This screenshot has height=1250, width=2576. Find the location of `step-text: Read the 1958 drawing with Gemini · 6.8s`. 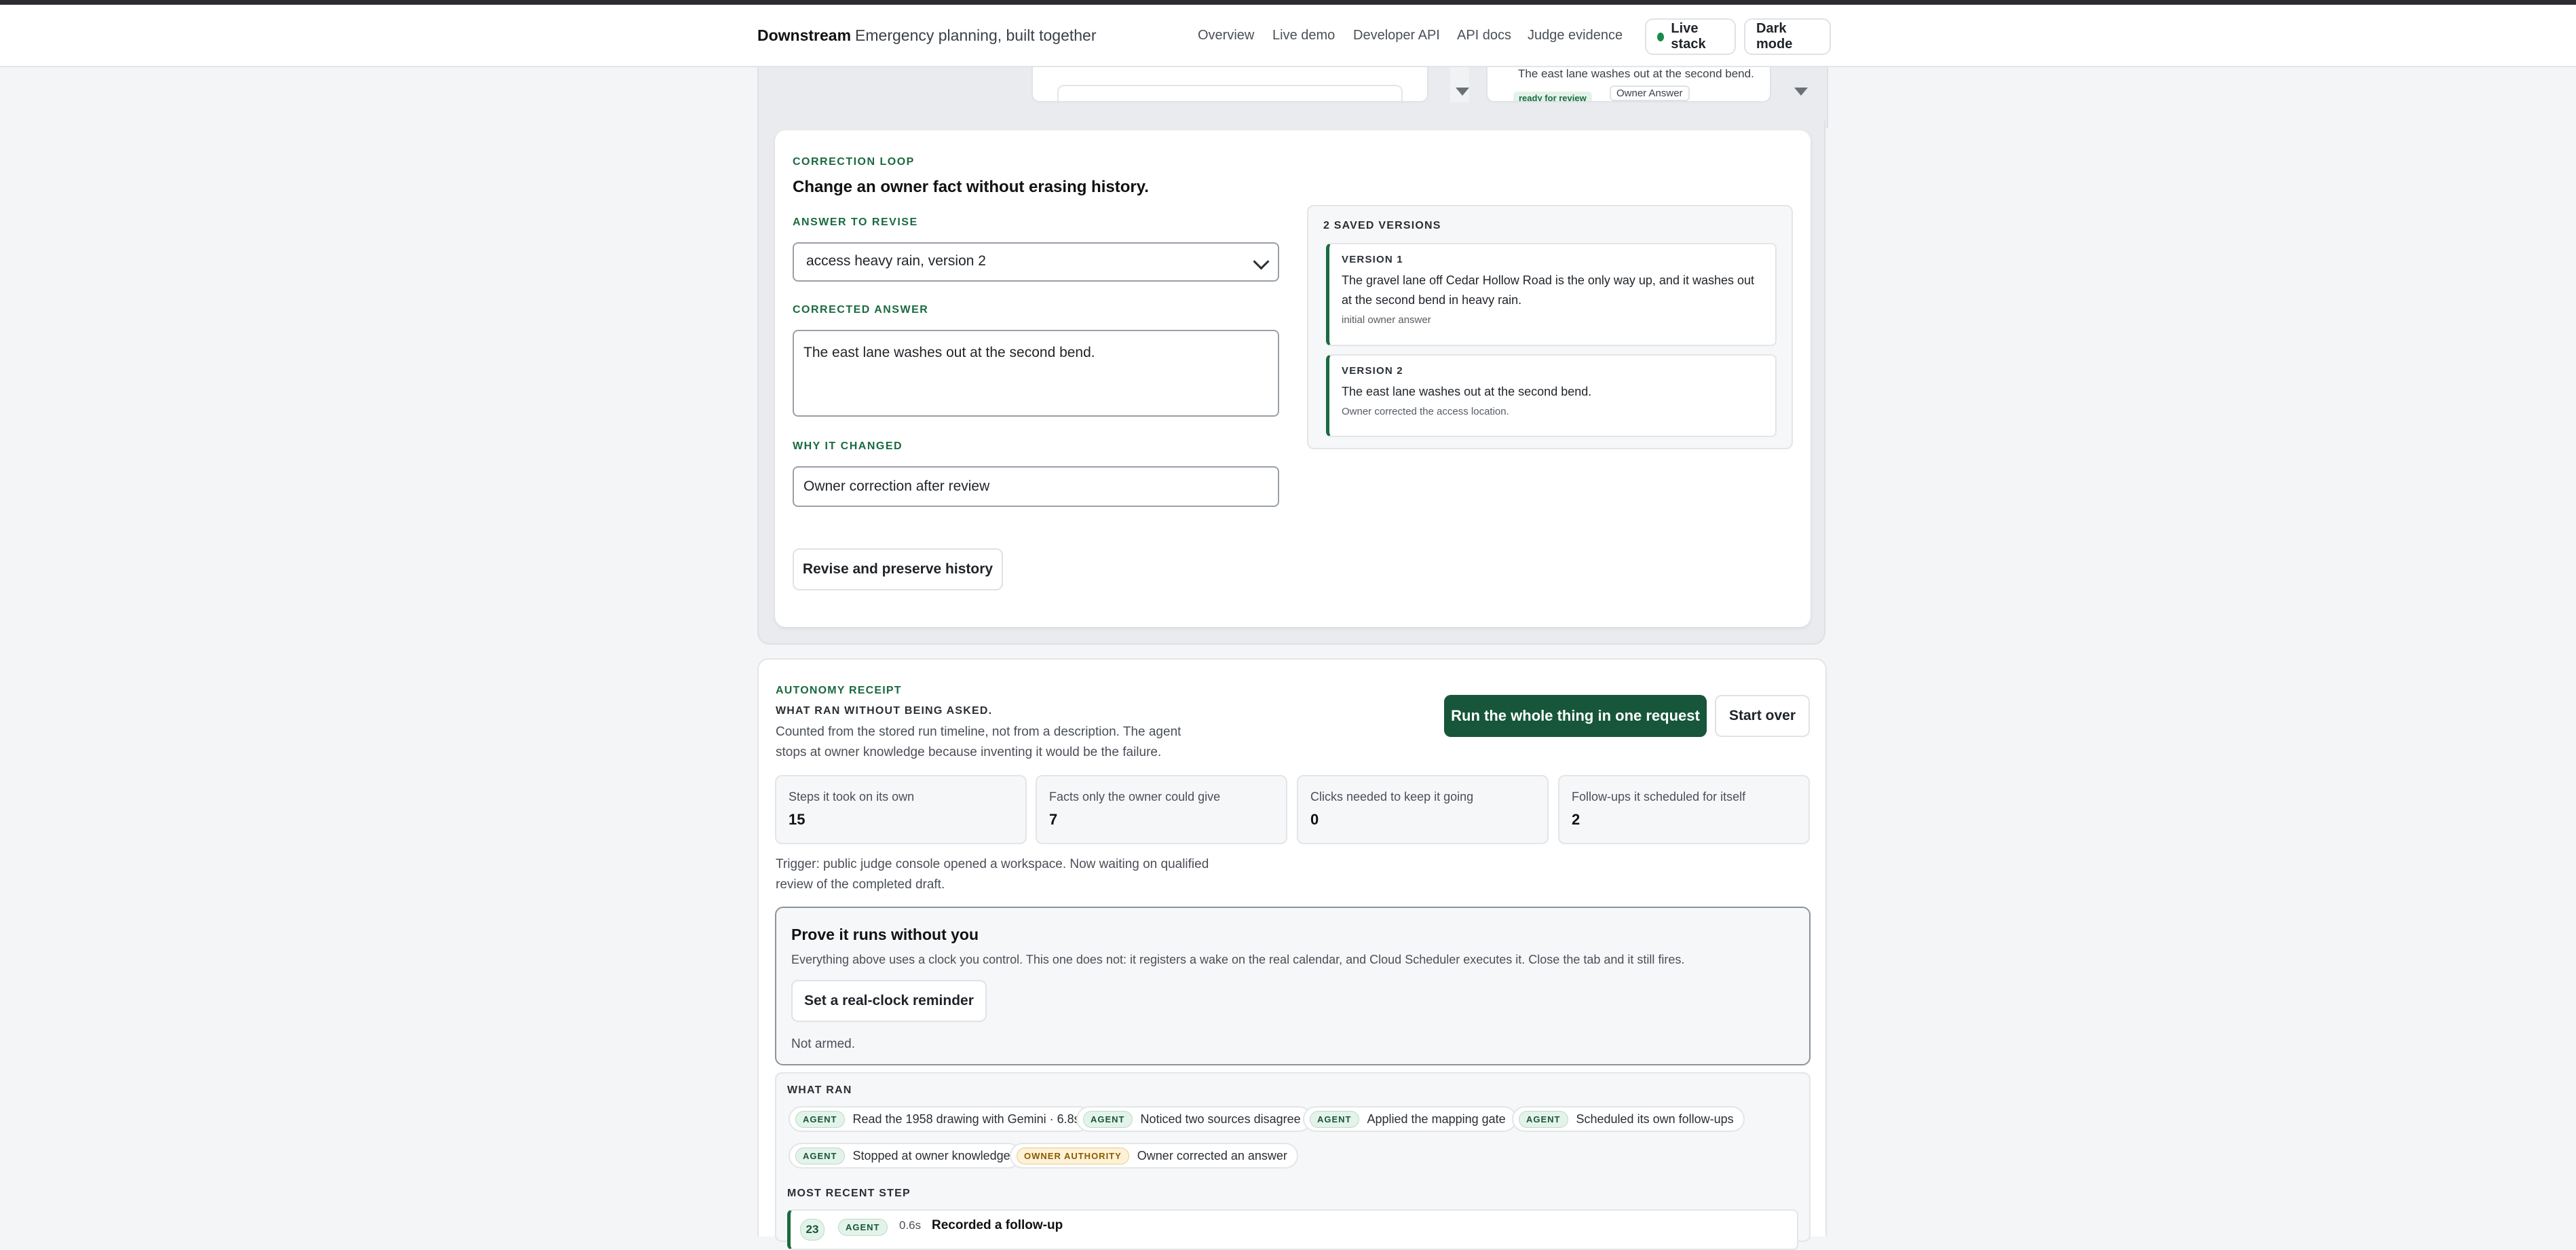

step-text: Read the 1958 drawing with Gemini · 6.8s is located at coordinates (966, 1119).